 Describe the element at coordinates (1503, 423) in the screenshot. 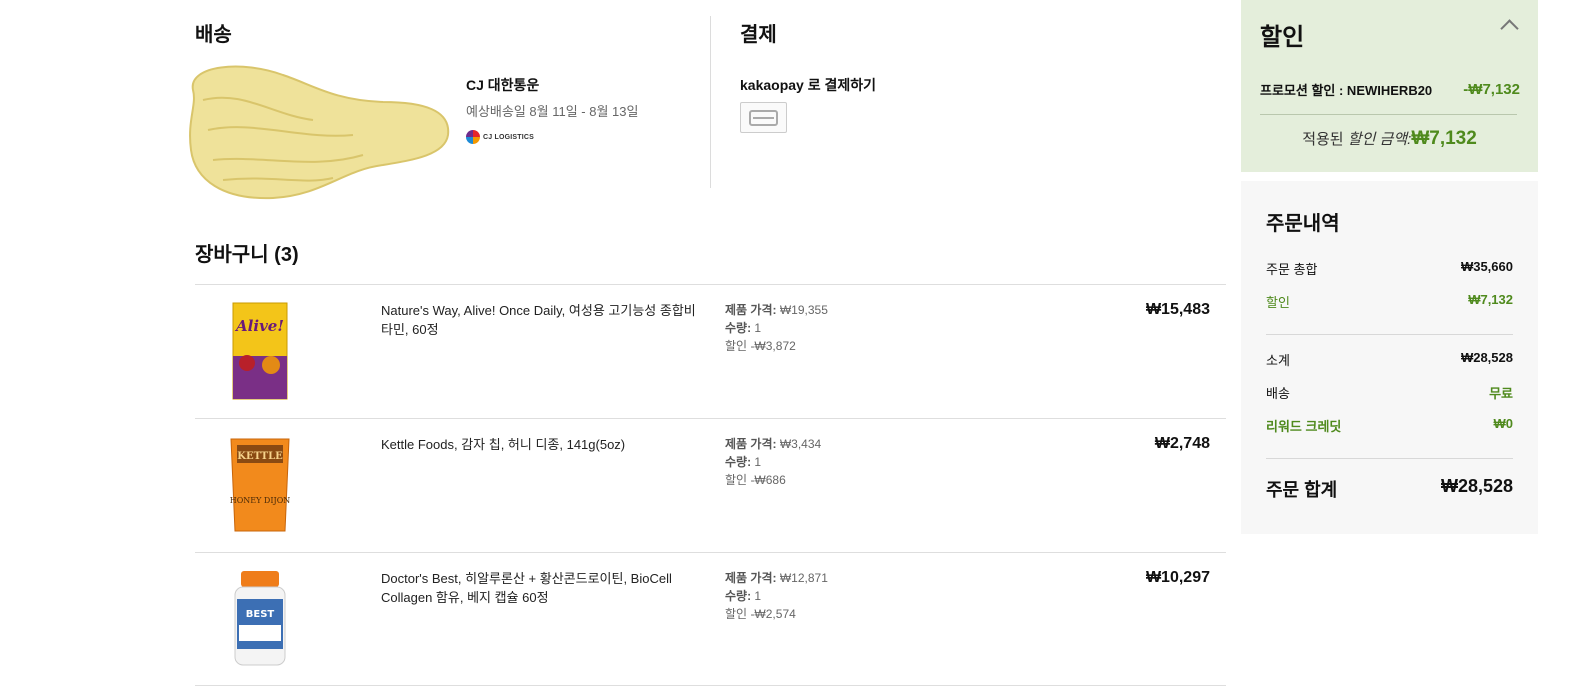

I see `reward-value: ₩0` at that location.